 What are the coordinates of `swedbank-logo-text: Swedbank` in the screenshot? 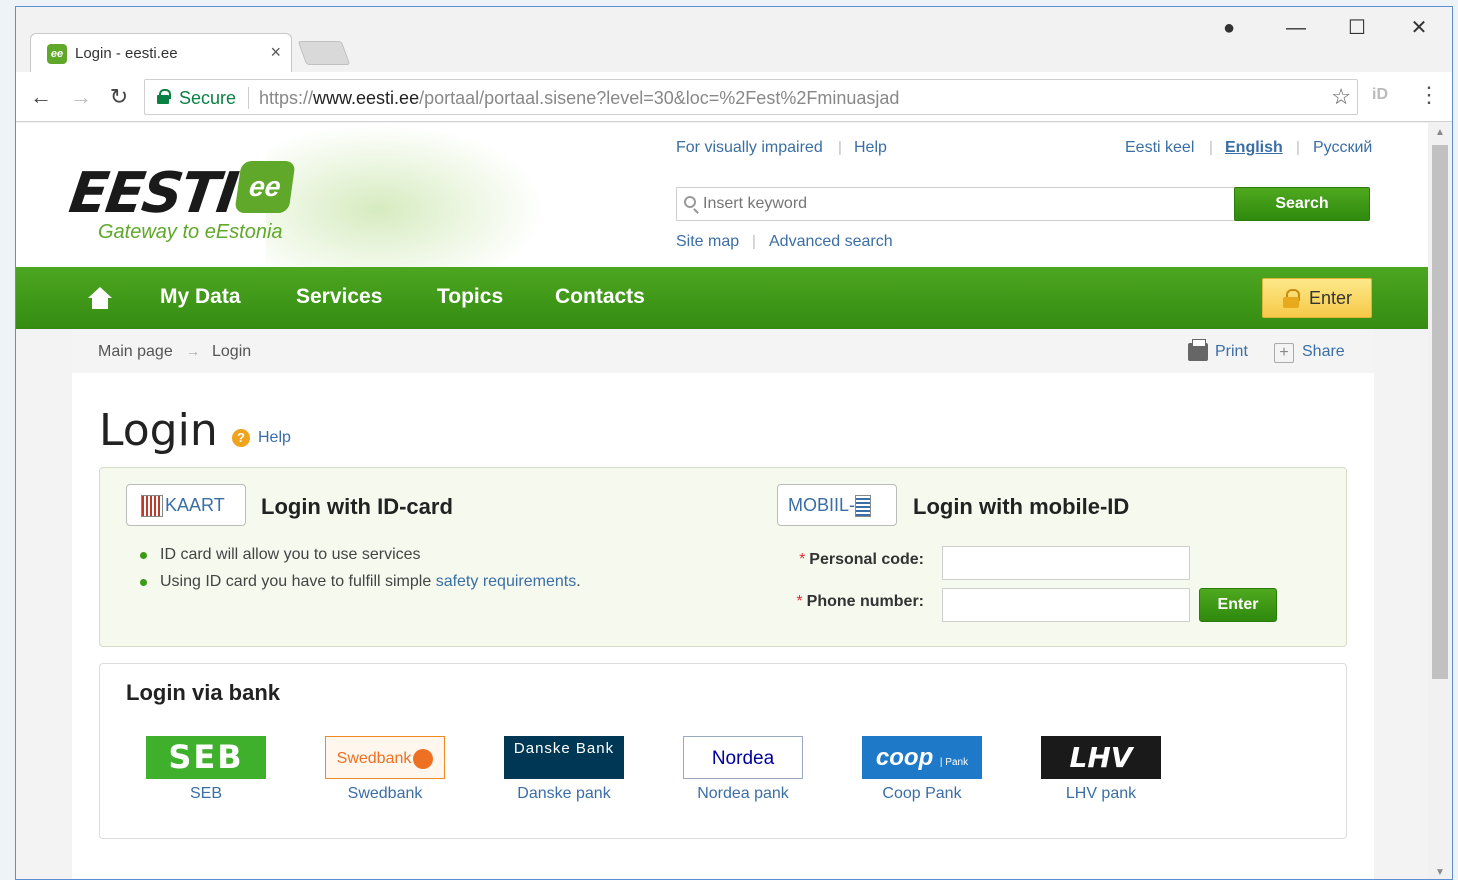 It's located at (374, 758).